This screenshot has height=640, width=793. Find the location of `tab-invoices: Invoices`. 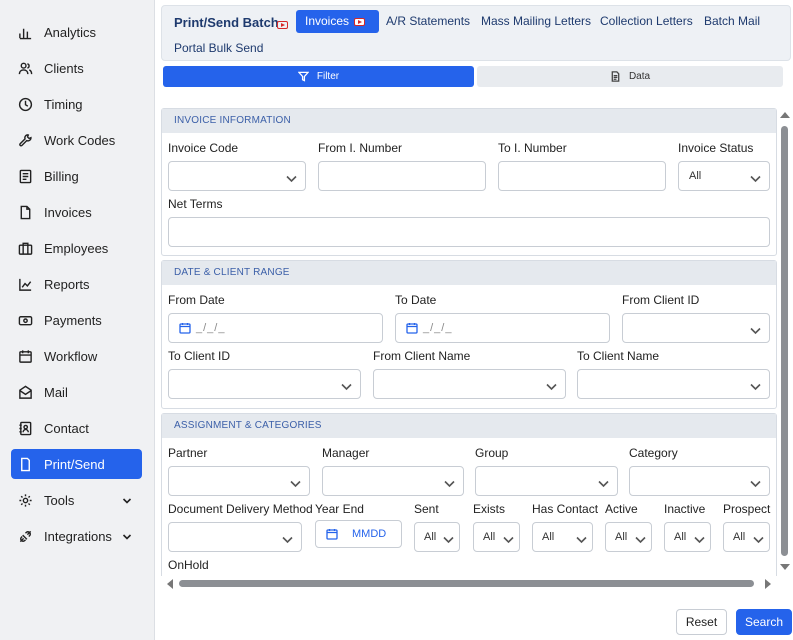

tab-invoices: Invoices is located at coordinates (338, 21).